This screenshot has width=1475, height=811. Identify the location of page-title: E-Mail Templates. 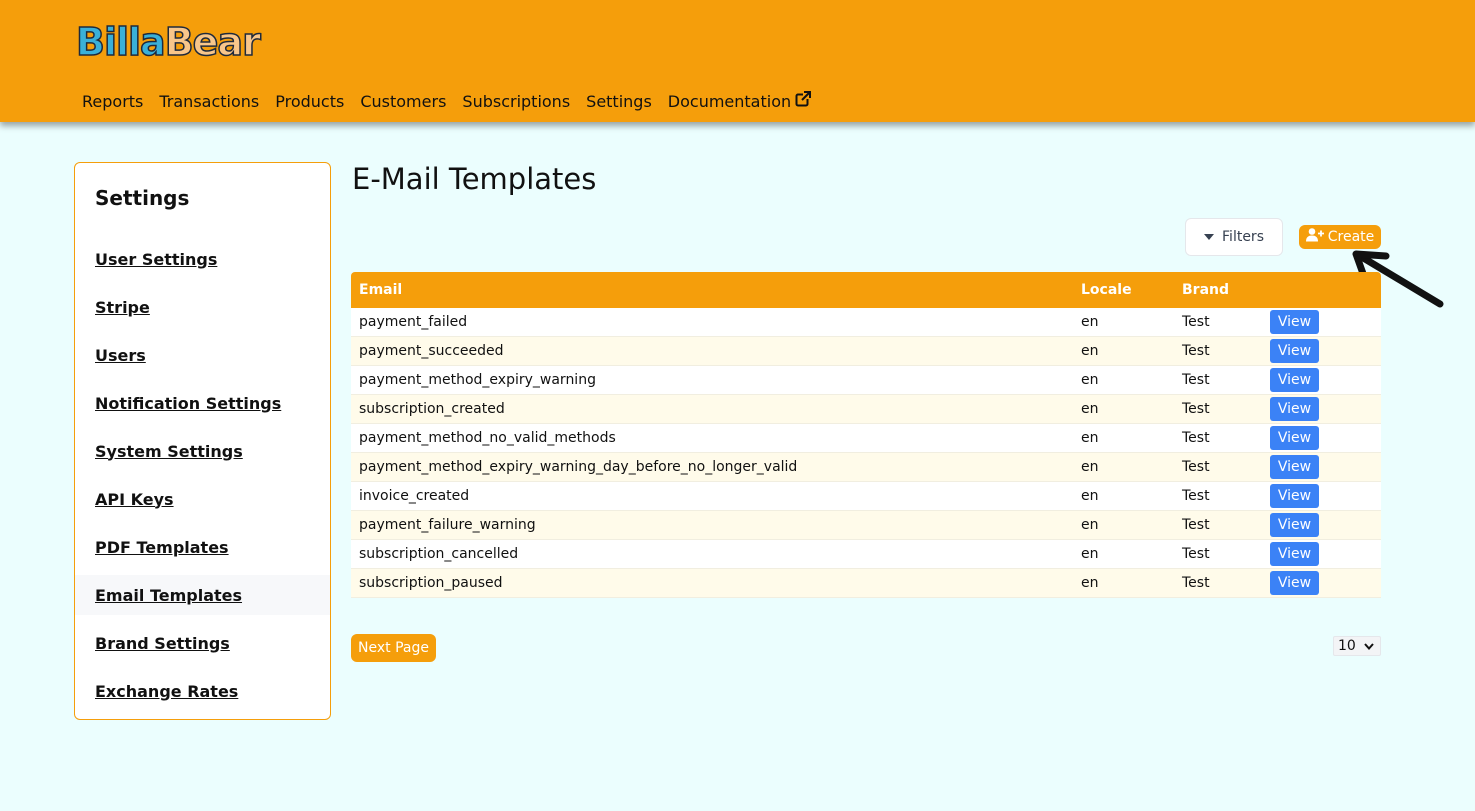
(474, 179).